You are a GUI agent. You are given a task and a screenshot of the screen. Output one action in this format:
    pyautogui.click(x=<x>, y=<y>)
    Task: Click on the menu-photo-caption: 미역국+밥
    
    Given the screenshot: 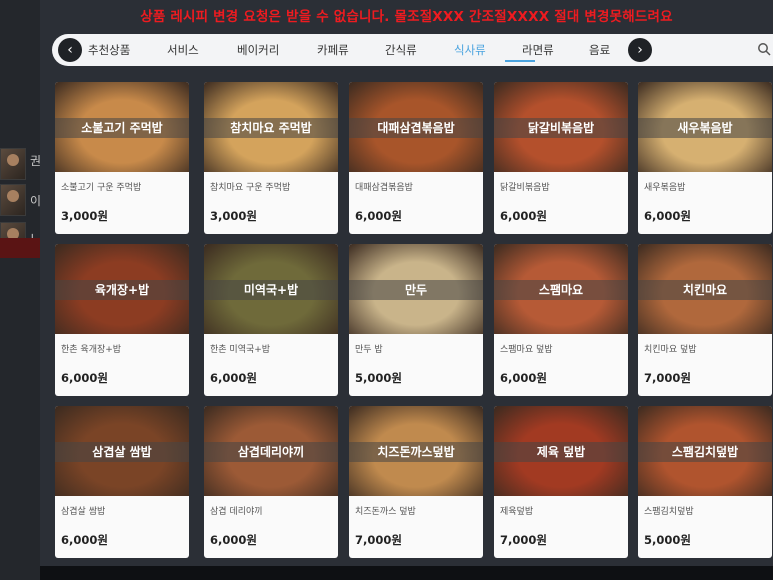 What is the action you would take?
    pyautogui.click(x=271, y=290)
    